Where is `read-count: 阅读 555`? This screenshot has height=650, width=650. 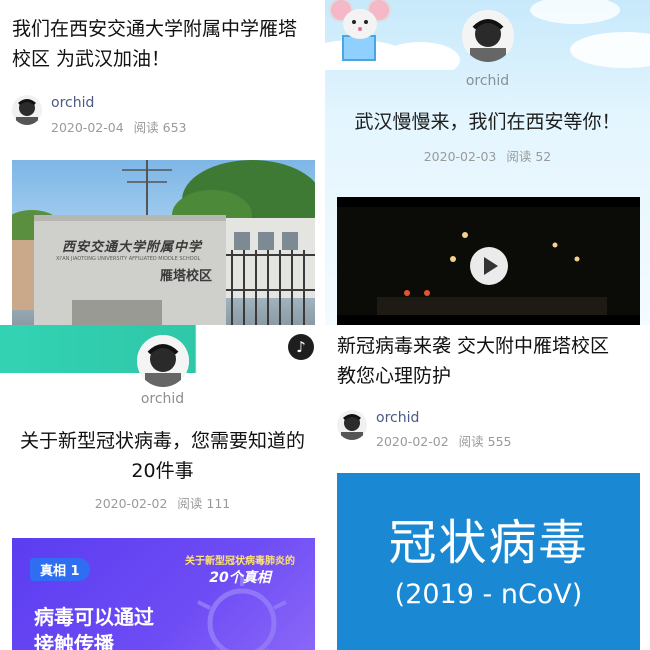
read-count: 阅读 555 is located at coordinates (485, 441).